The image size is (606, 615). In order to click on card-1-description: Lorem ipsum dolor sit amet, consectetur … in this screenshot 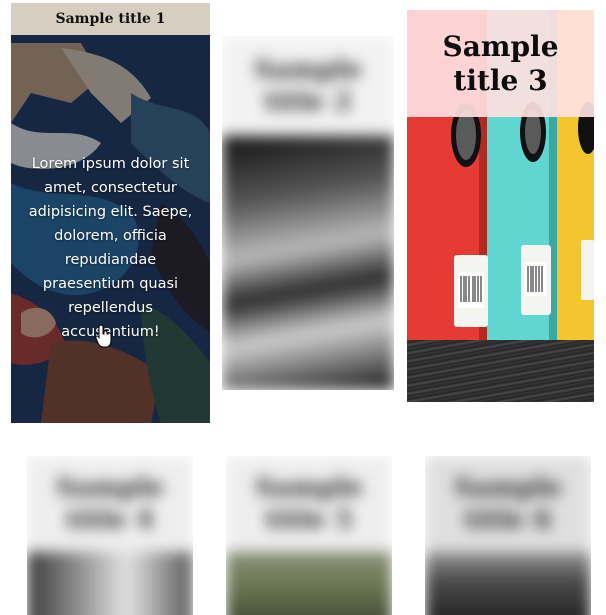, I will do `click(110, 247)`.